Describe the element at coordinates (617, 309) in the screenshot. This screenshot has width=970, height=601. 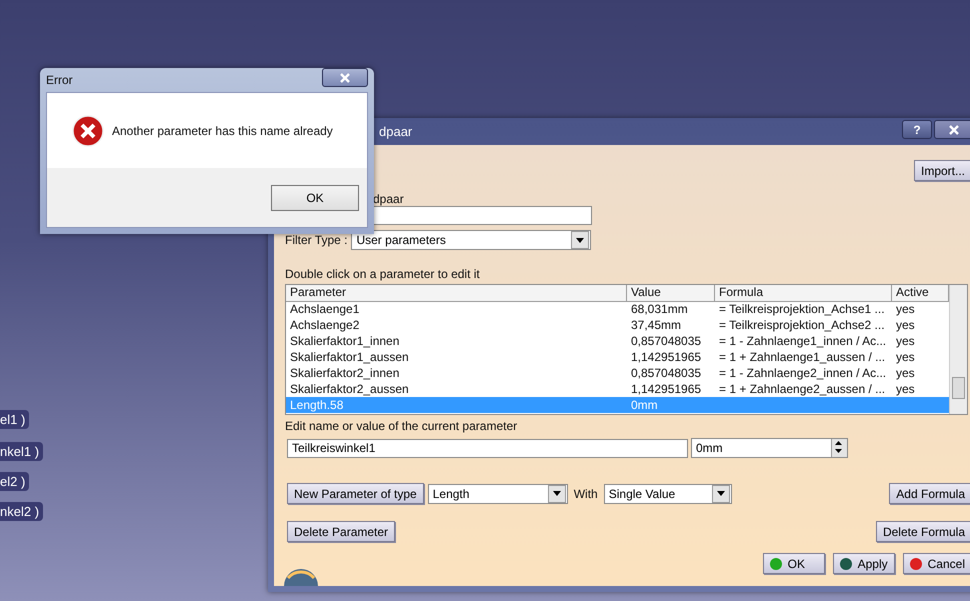
I see `table-row: Achslaenge1 68,031mm = Teilkreisprojektion_Achse1 ... yes` at that location.